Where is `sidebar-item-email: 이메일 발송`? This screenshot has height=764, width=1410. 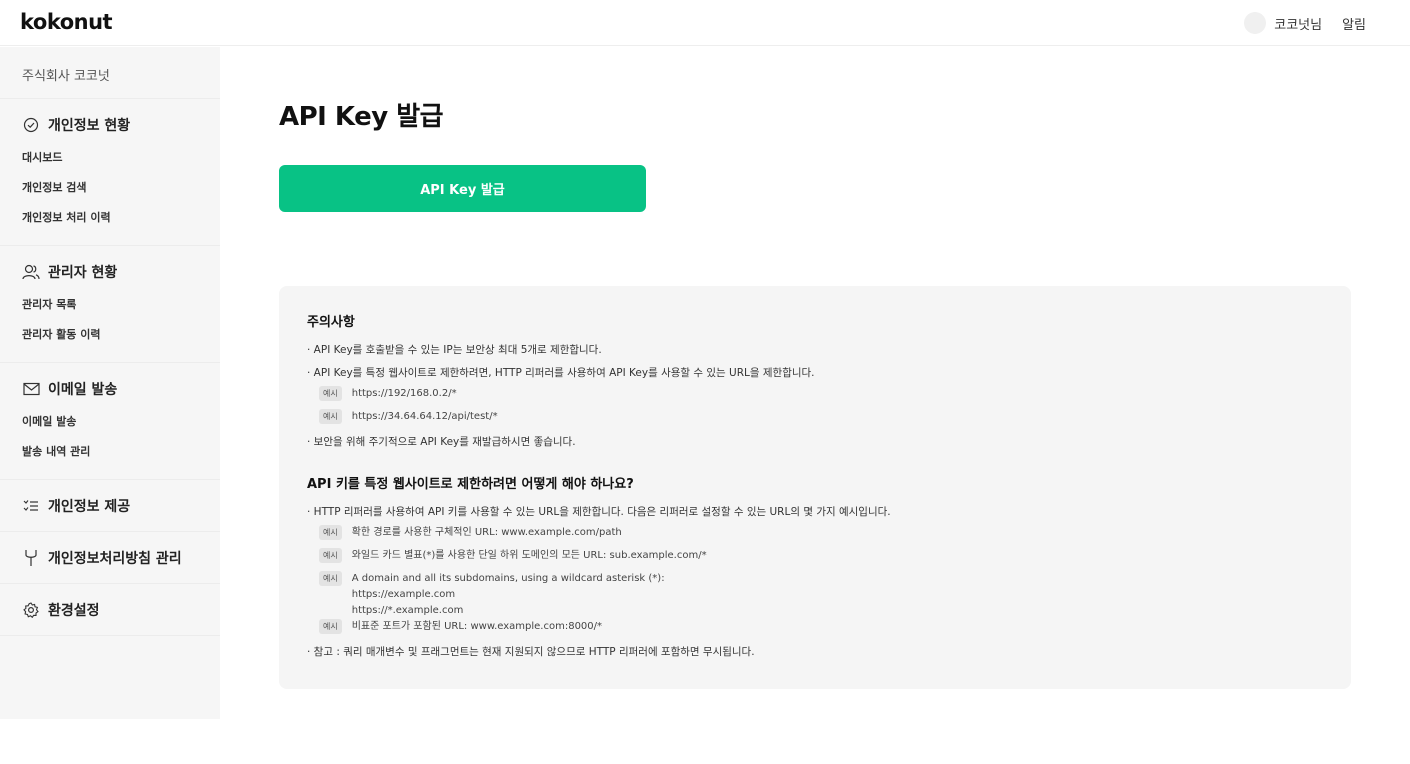
sidebar-item-email: 이메일 발송 is located at coordinates (110, 389).